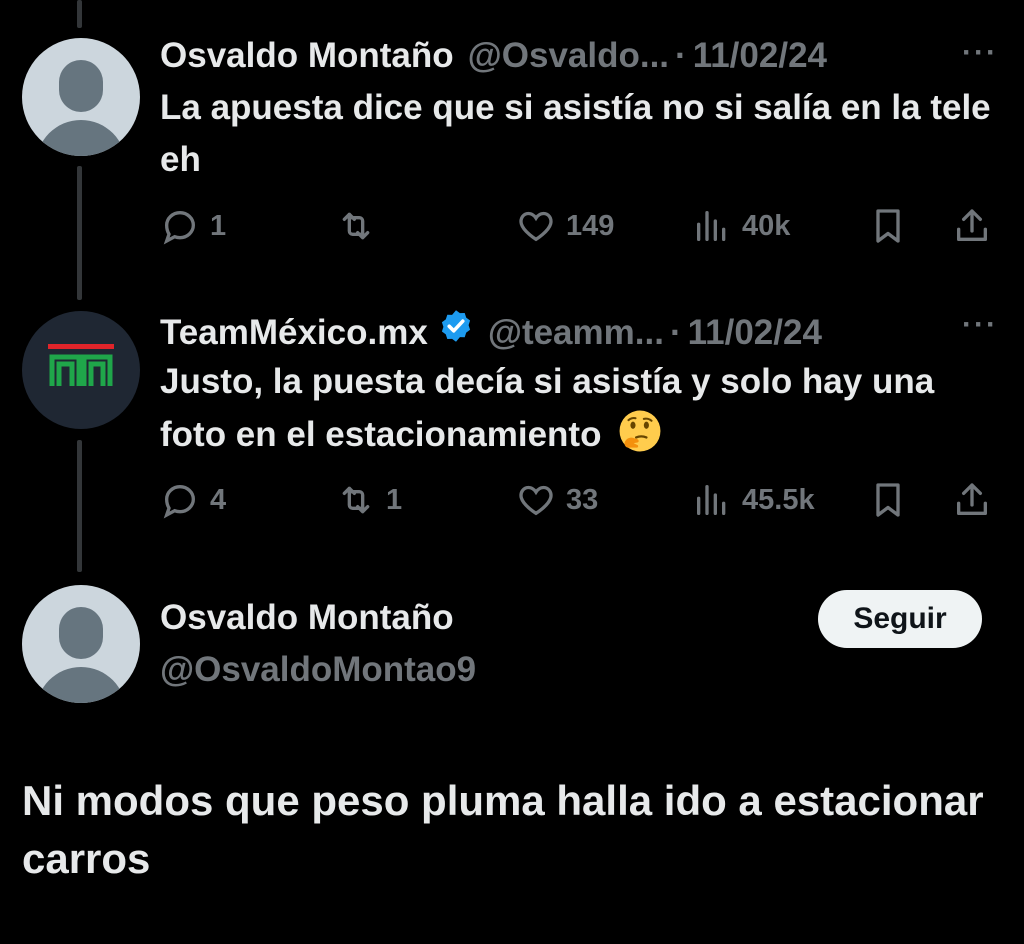  What do you see at coordinates (557, 500) in the screenshot?
I see `like-button: 33` at bounding box center [557, 500].